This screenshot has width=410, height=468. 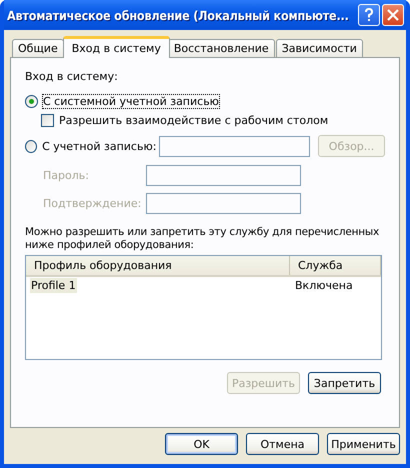 I want to click on field-label: Пароль:, so click(x=66, y=175).